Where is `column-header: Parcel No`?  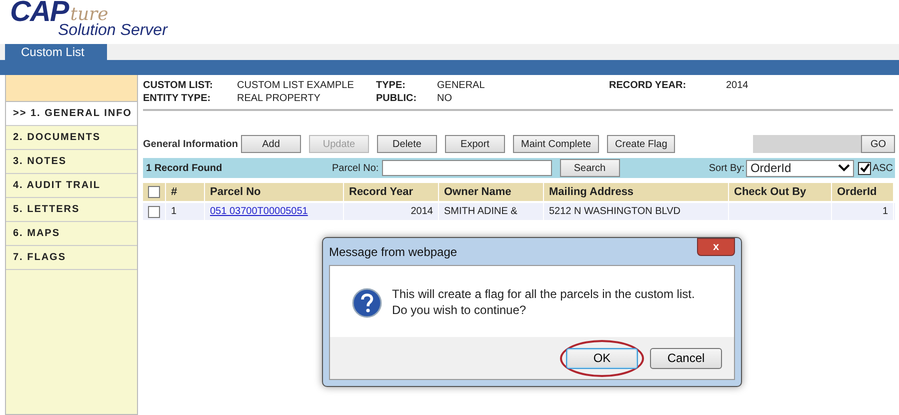
column-header: Parcel No is located at coordinates (274, 192).